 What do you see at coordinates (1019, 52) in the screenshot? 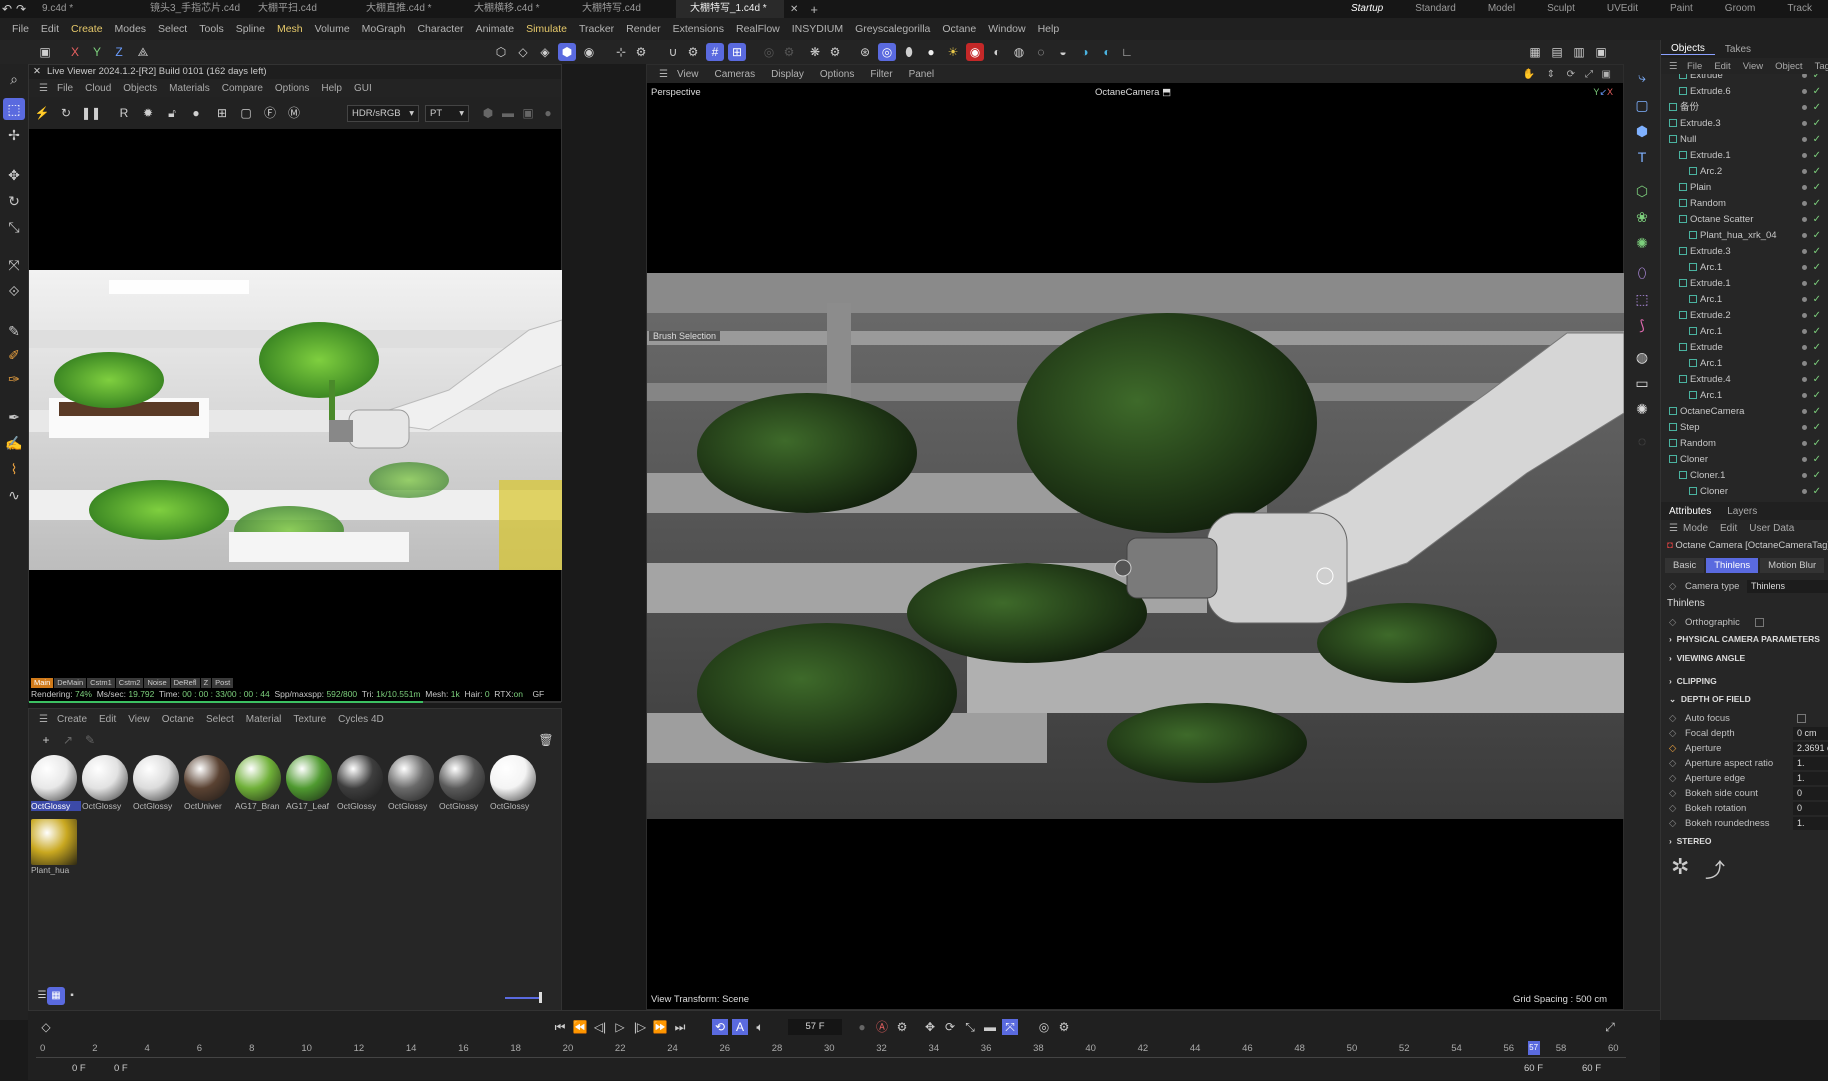
I see `globe-icon: ◍` at bounding box center [1019, 52].